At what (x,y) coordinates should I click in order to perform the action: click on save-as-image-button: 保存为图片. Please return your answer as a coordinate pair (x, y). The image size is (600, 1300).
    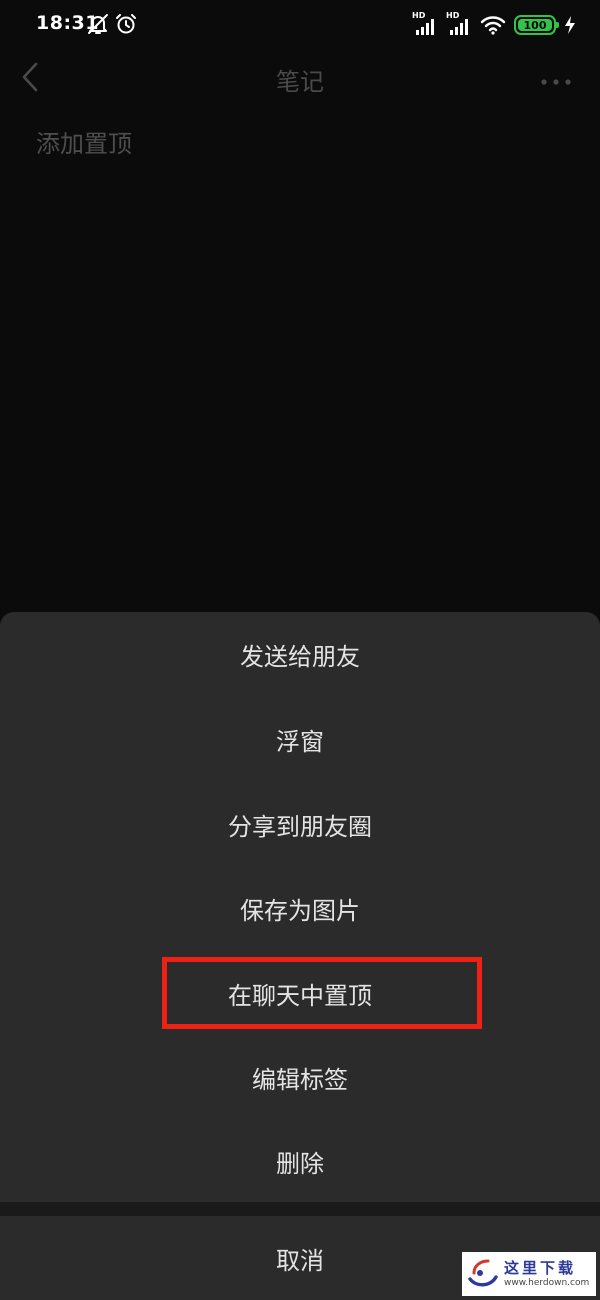
    Looking at the image, I should click on (300, 908).